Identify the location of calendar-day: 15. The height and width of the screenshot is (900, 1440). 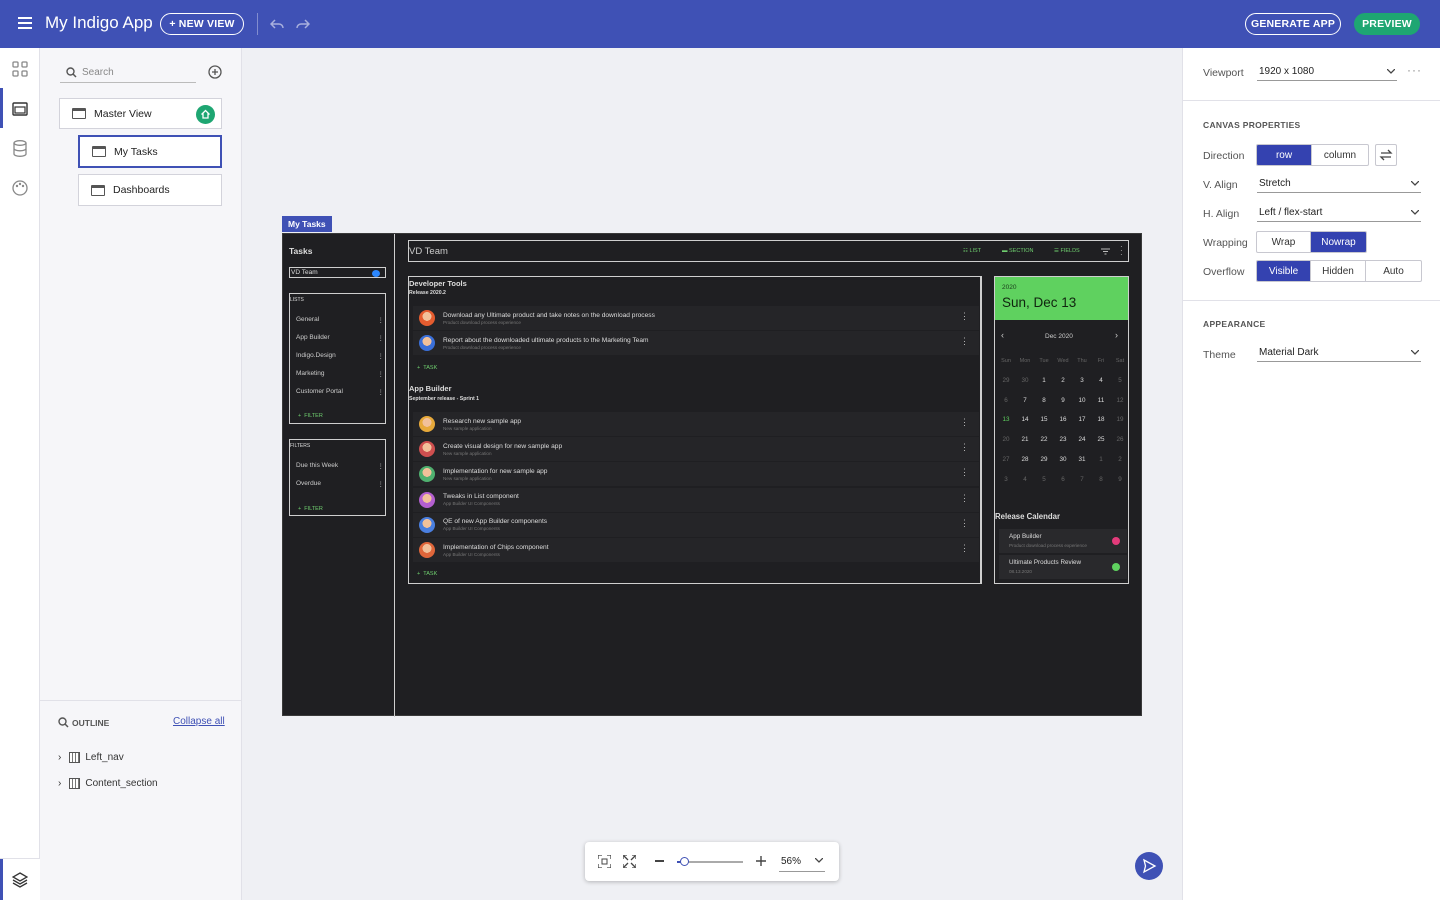
(1044, 419).